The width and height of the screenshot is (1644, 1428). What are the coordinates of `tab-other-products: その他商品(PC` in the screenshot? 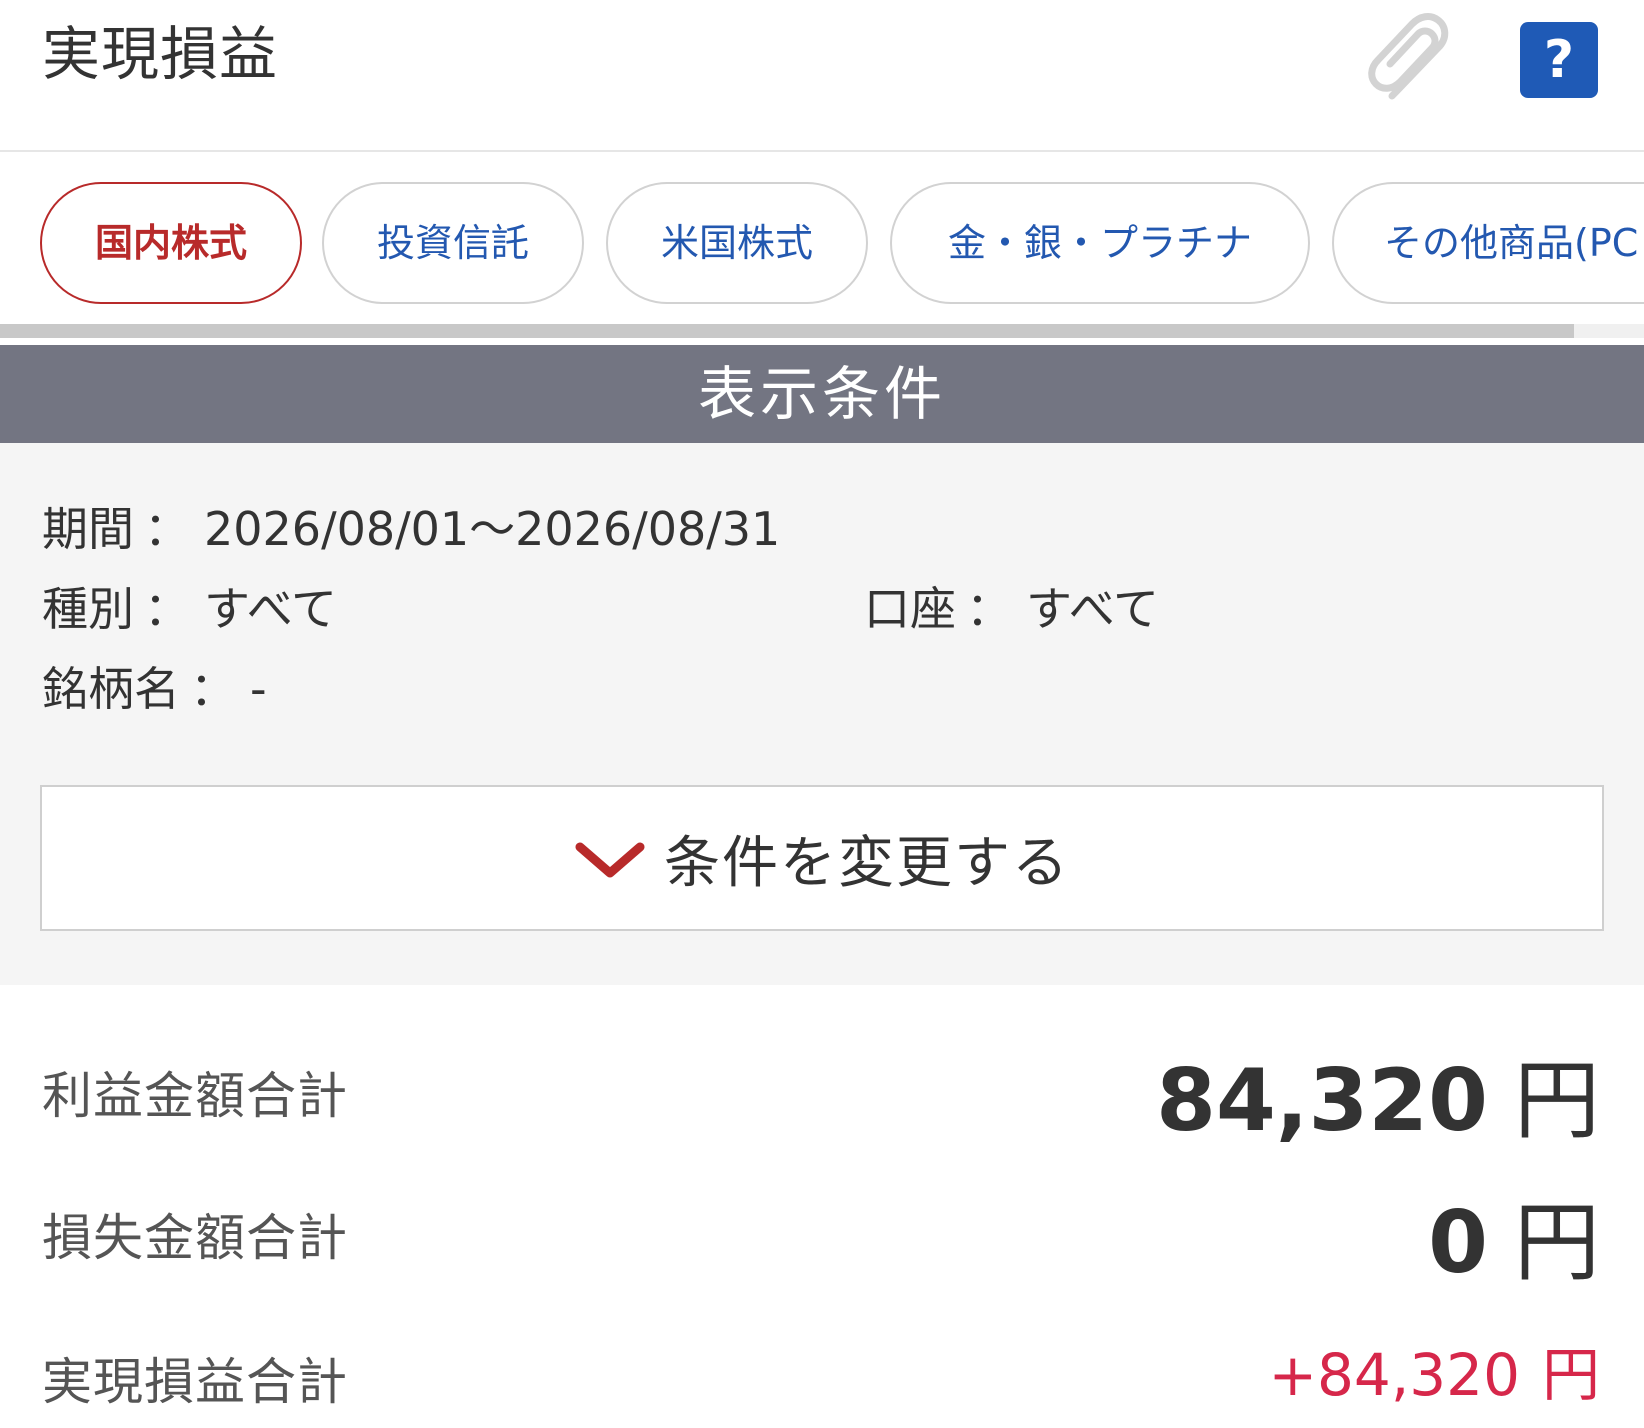 It's located at (1488, 243).